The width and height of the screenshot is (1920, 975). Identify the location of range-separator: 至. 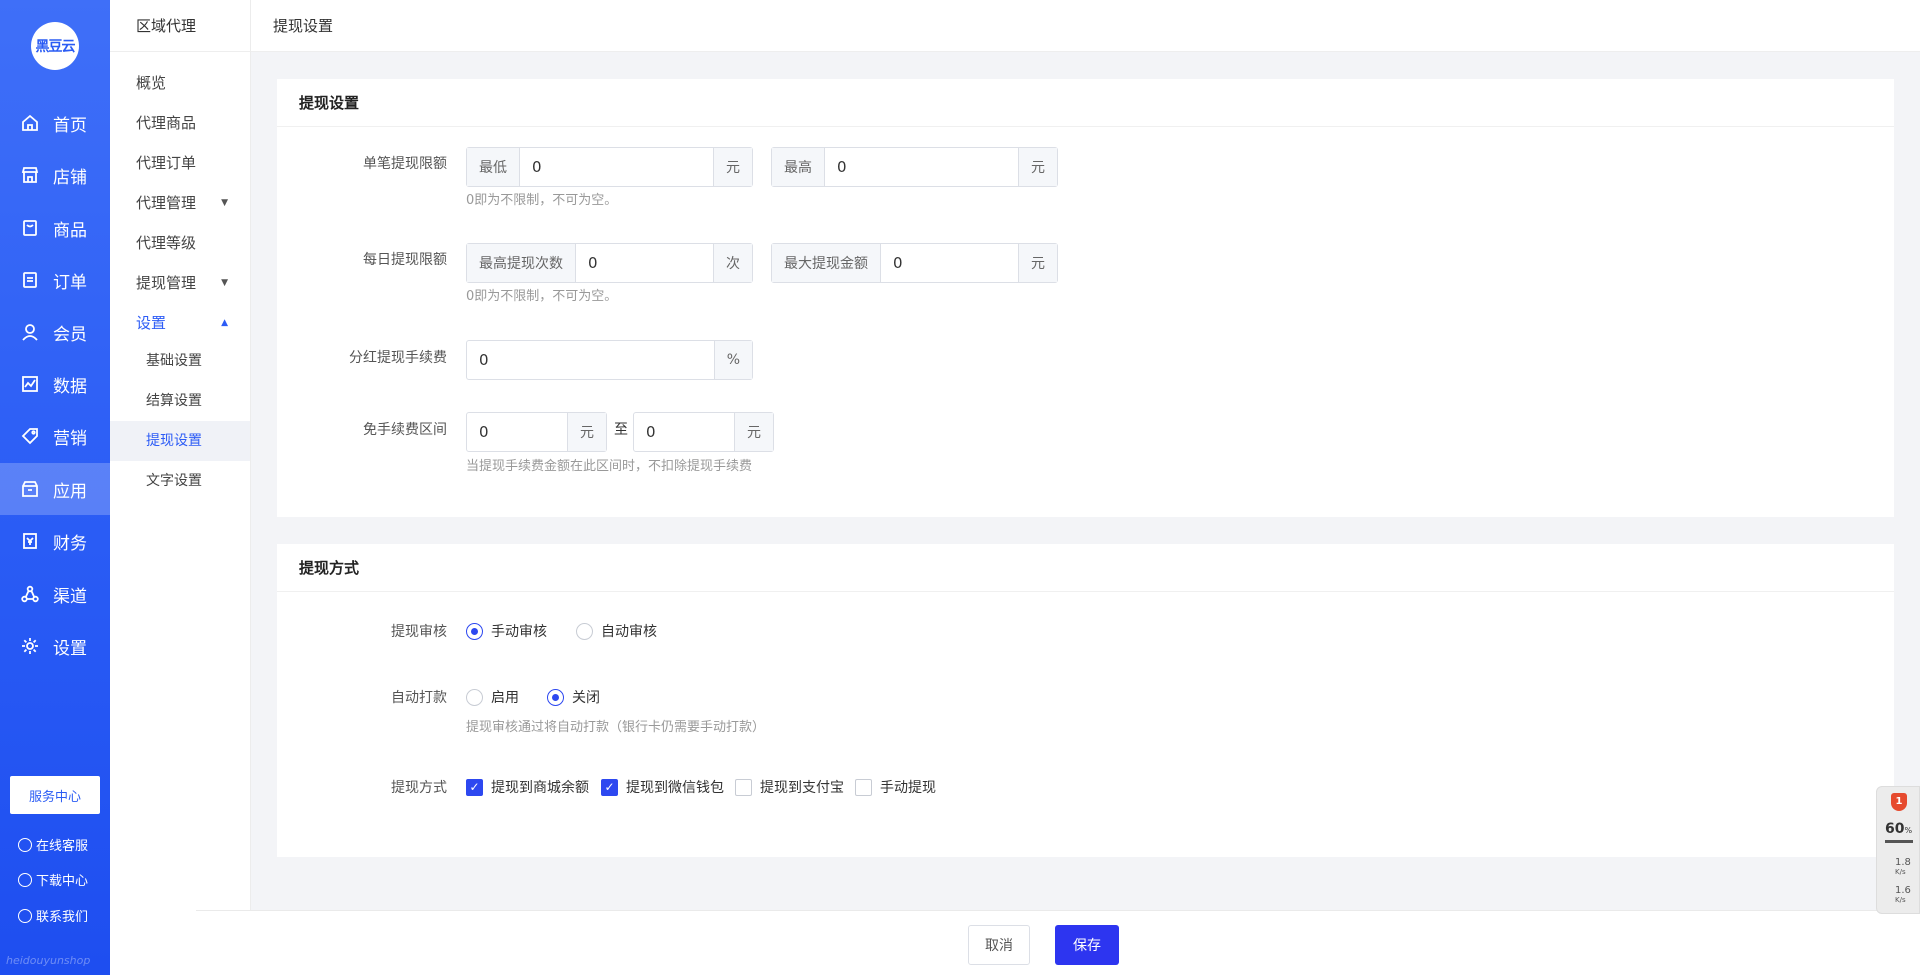
(621, 430).